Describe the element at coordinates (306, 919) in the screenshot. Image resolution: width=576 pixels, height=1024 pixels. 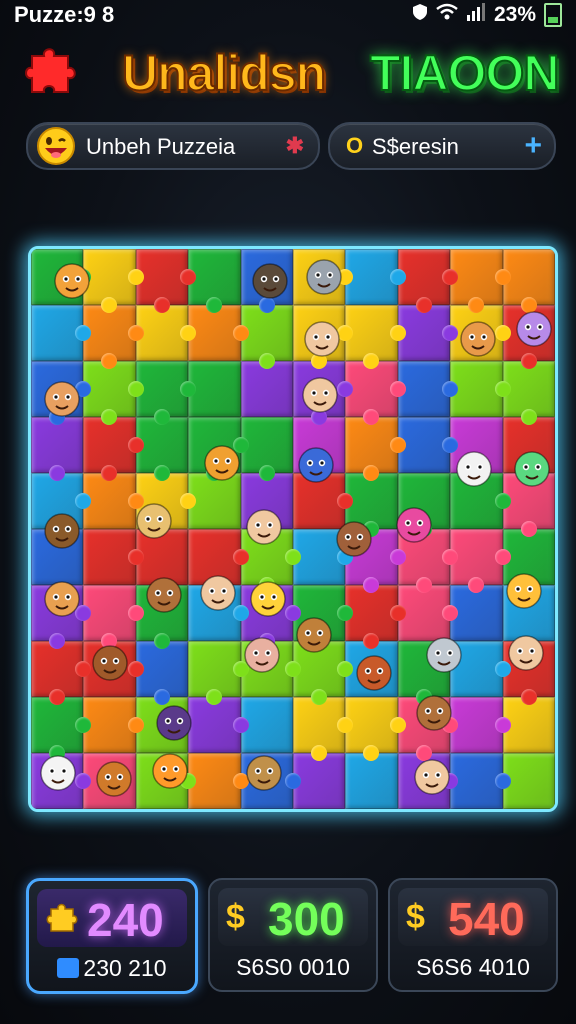
I see `card-value: 300` at that location.